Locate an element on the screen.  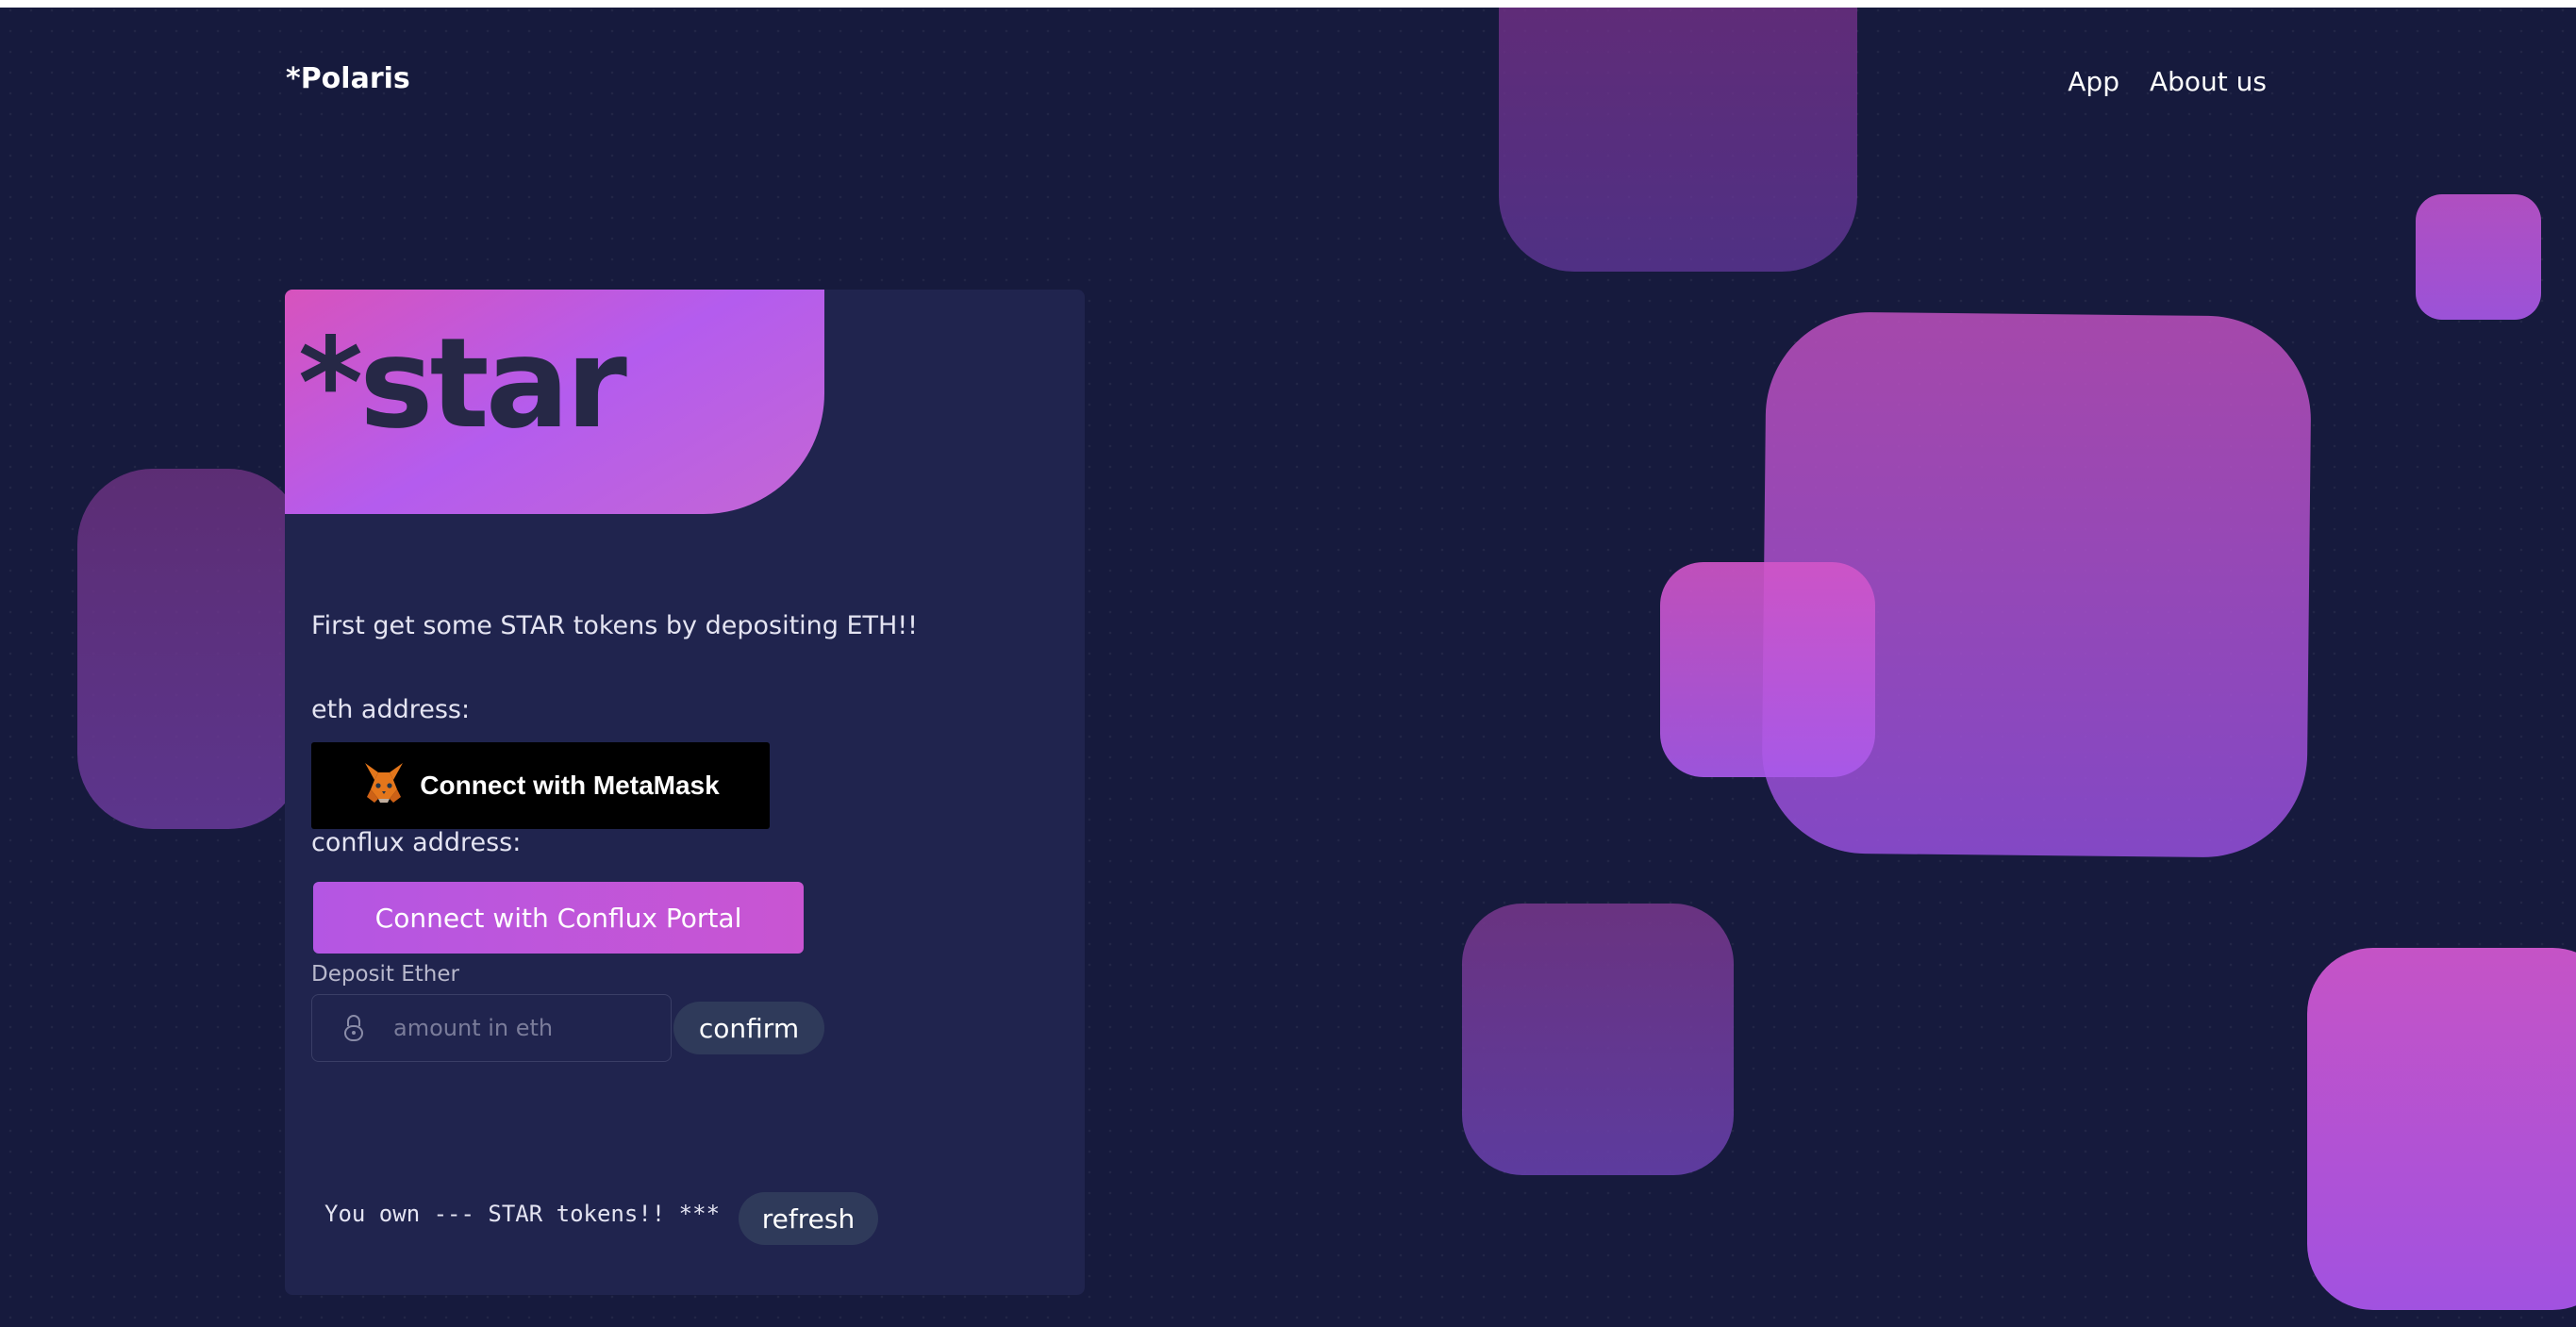
refresh-button: refresh is located at coordinates (808, 1218).